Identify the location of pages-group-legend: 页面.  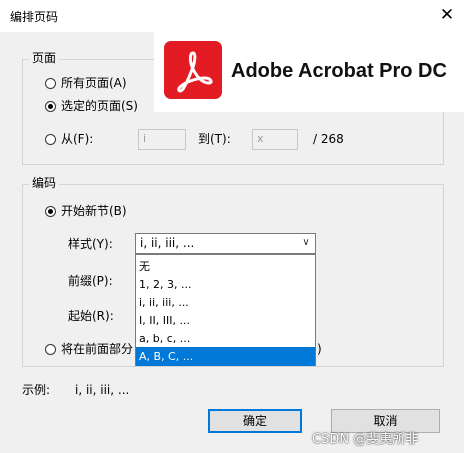
(44, 58).